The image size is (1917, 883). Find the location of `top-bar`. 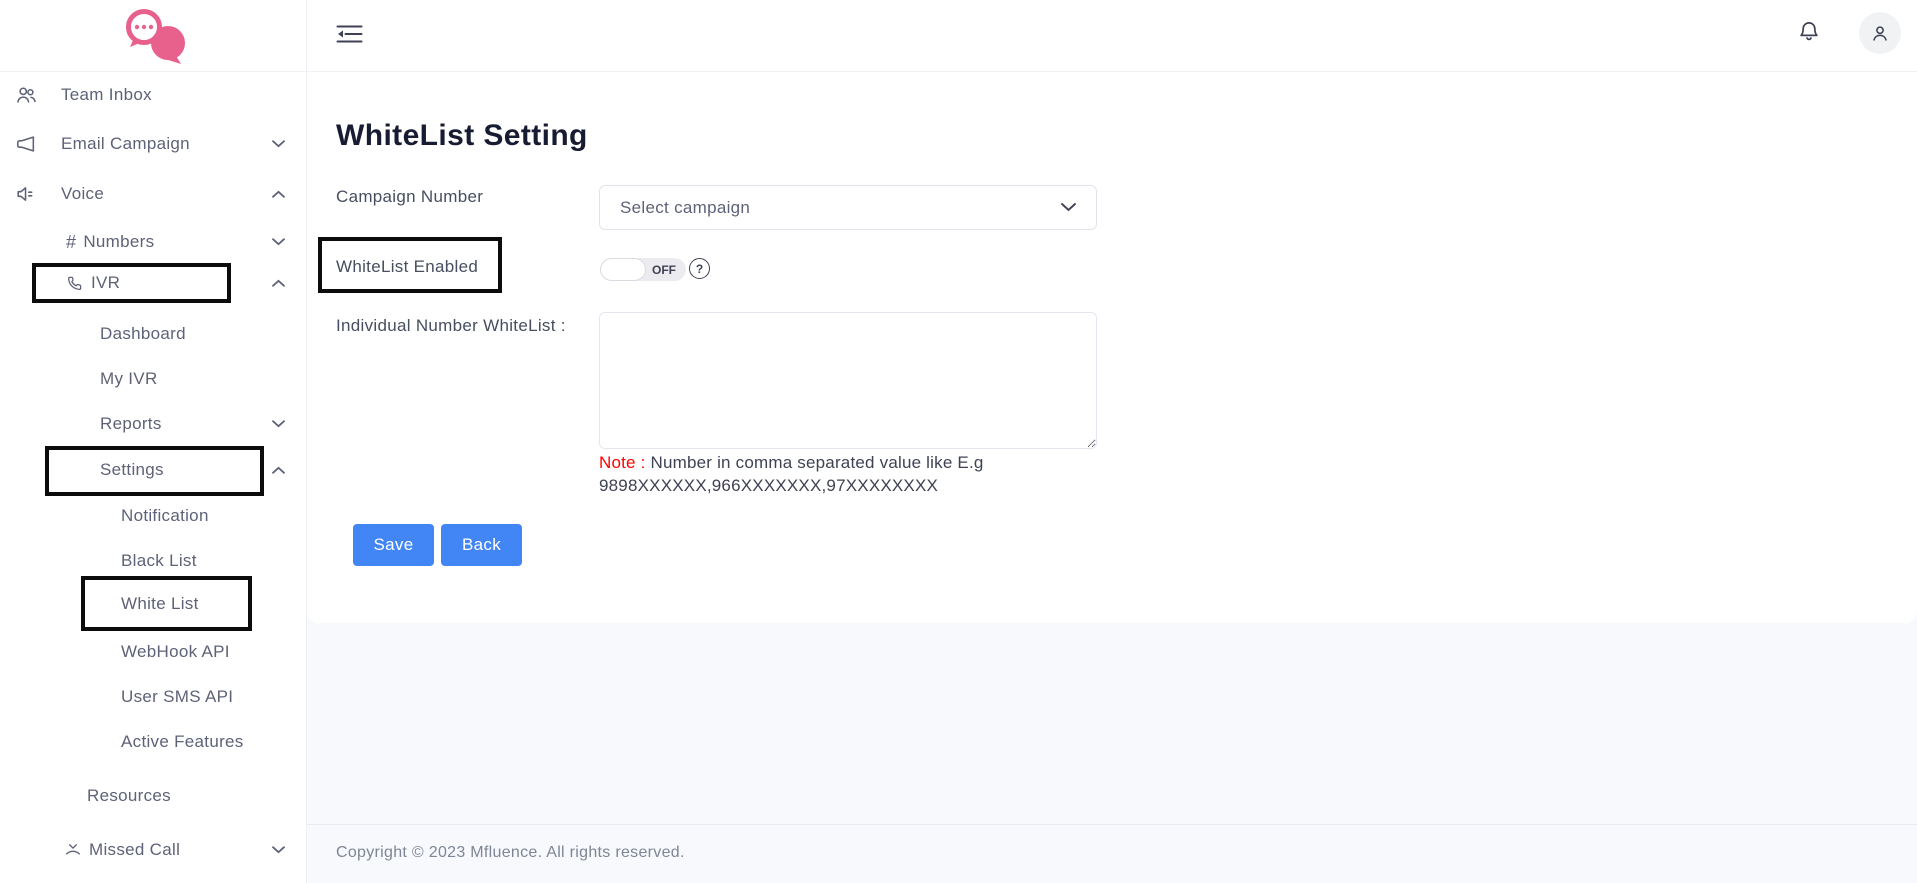

top-bar is located at coordinates (1112, 36).